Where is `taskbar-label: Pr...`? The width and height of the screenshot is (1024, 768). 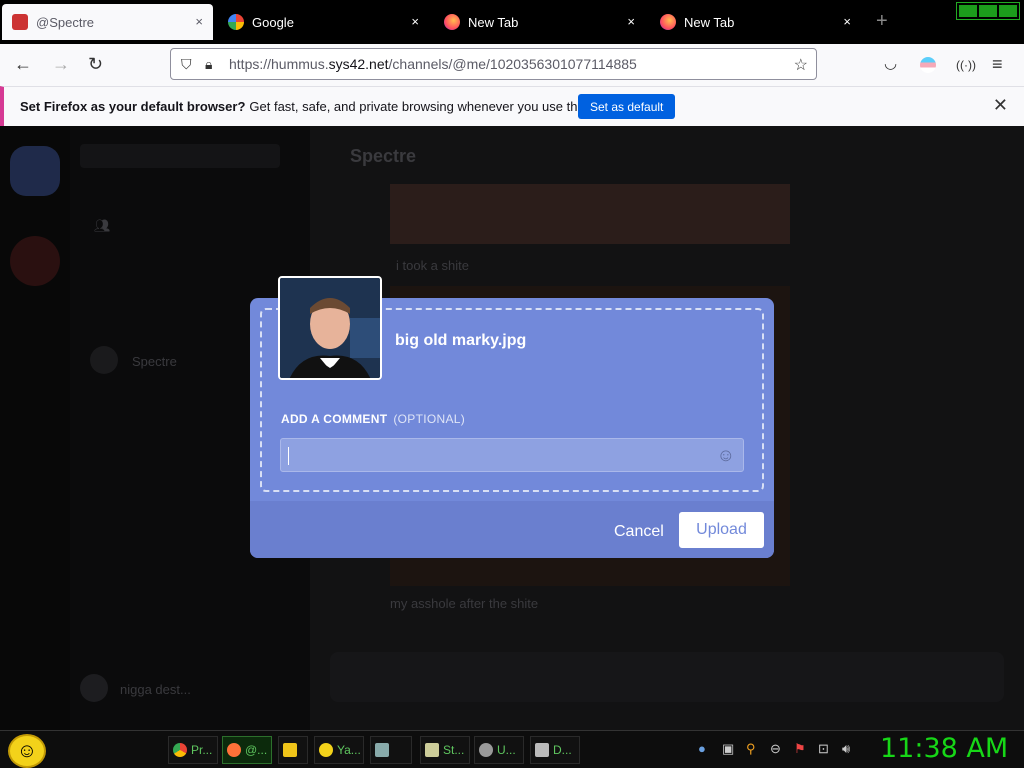
taskbar-label: Pr... is located at coordinates (202, 750).